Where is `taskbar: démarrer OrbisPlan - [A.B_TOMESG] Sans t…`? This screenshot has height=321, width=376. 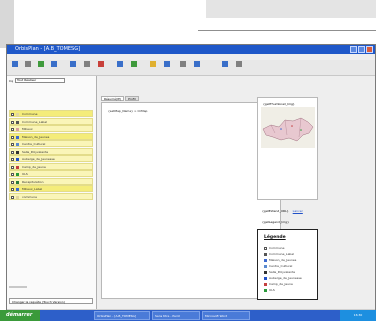 taskbar: démarrer OrbisPlan - [A.B_TOMESG] Sans t… is located at coordinates (188, 315).